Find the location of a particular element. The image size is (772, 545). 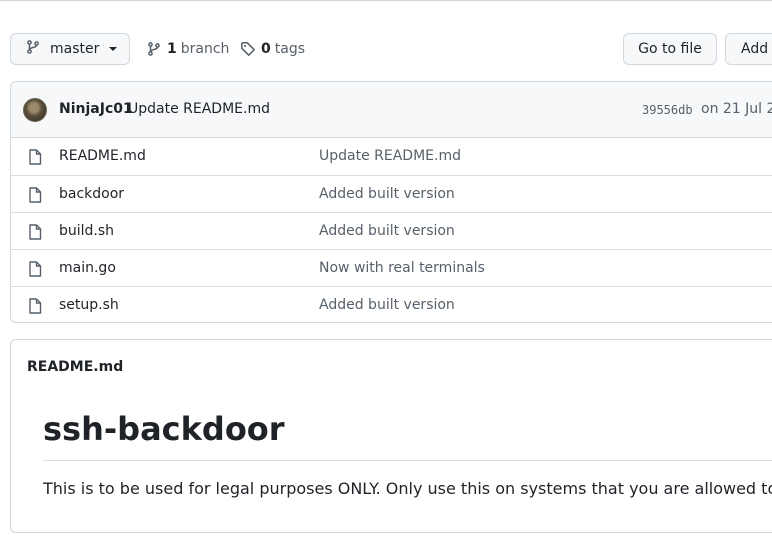

branches-link: 1 branch is located at coordinates (187, 49).